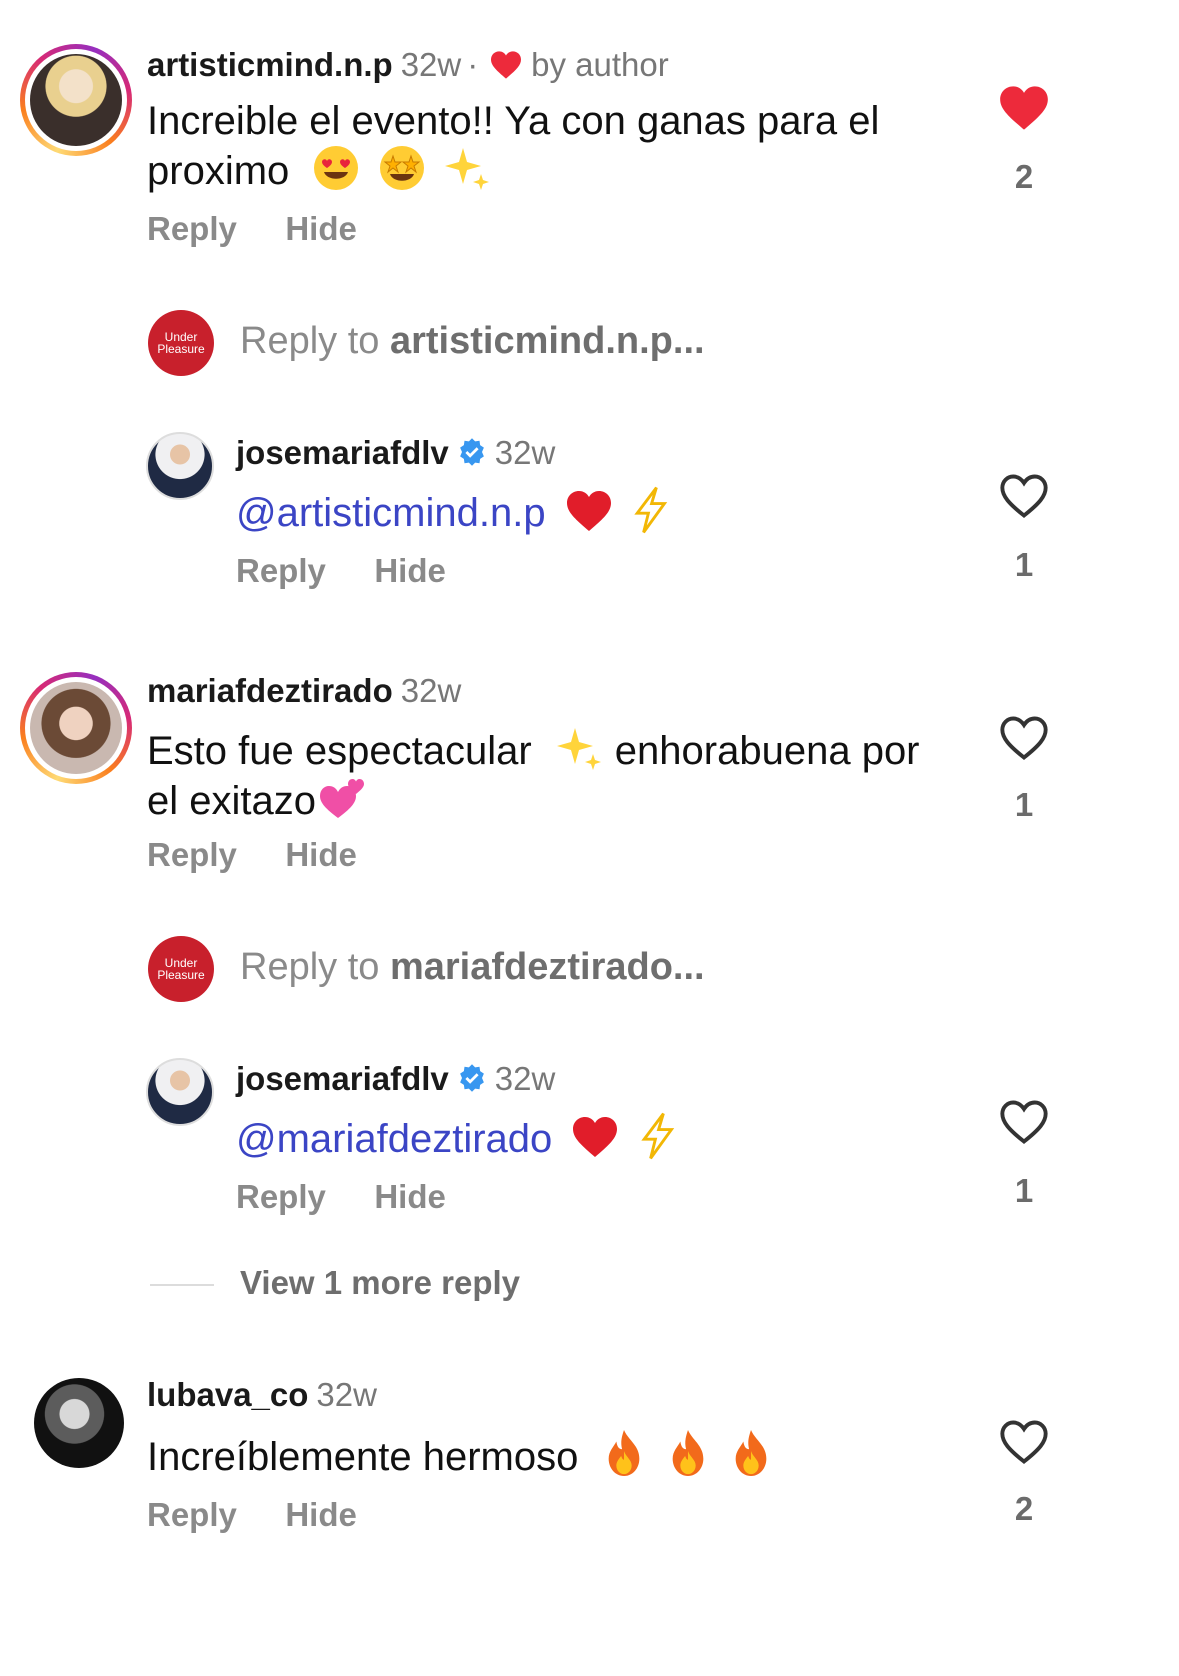 The height and width of the screenshot is (1676, 1179). What do you see at coordinates (336, 168) in the screenshot?
I see `heart-eyes-emoji` at bounding box center [336, 168].